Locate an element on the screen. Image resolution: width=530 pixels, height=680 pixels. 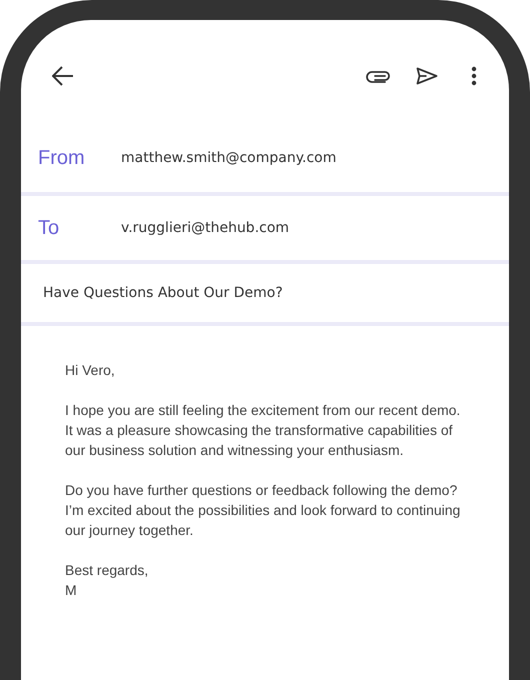
message-paragraph: Do you have further questions or feedback following the demo? I’m excited about the possibilities and look forward to continuing our journey together. is located at coordinates (263, 510).